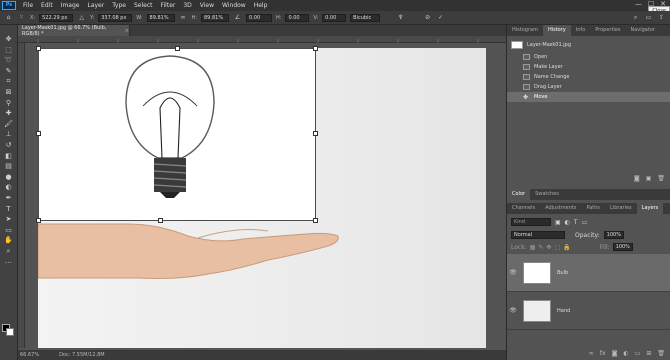 The height and width of the screenshot is (360, 670). What do you see at coordinates (82, 355) in the screenshot?
I see `document-info: Doc: 7.55M/12.8M` at bounding box center [82, 355].